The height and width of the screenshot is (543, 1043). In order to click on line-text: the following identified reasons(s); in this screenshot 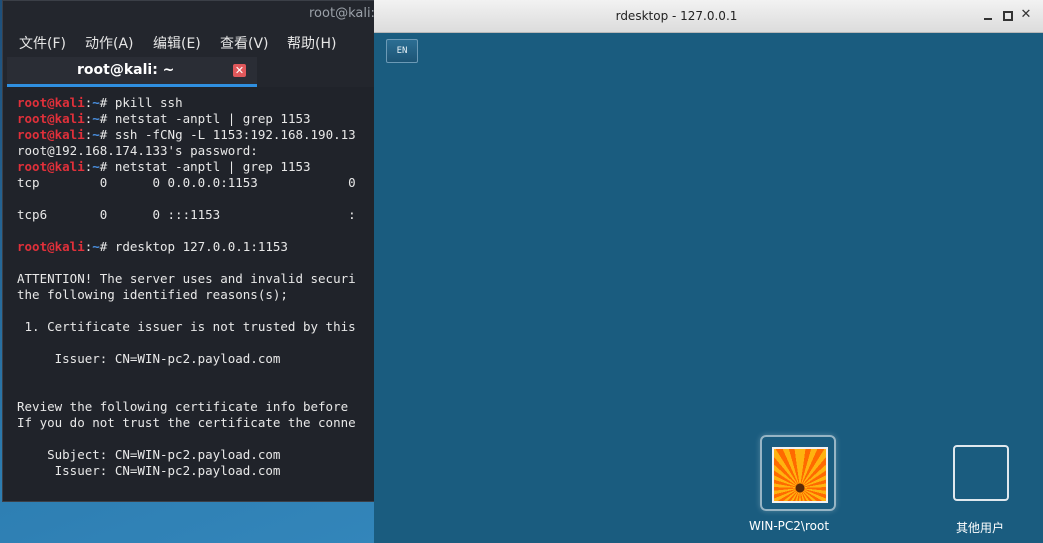, I will do `click(152, 294)`.